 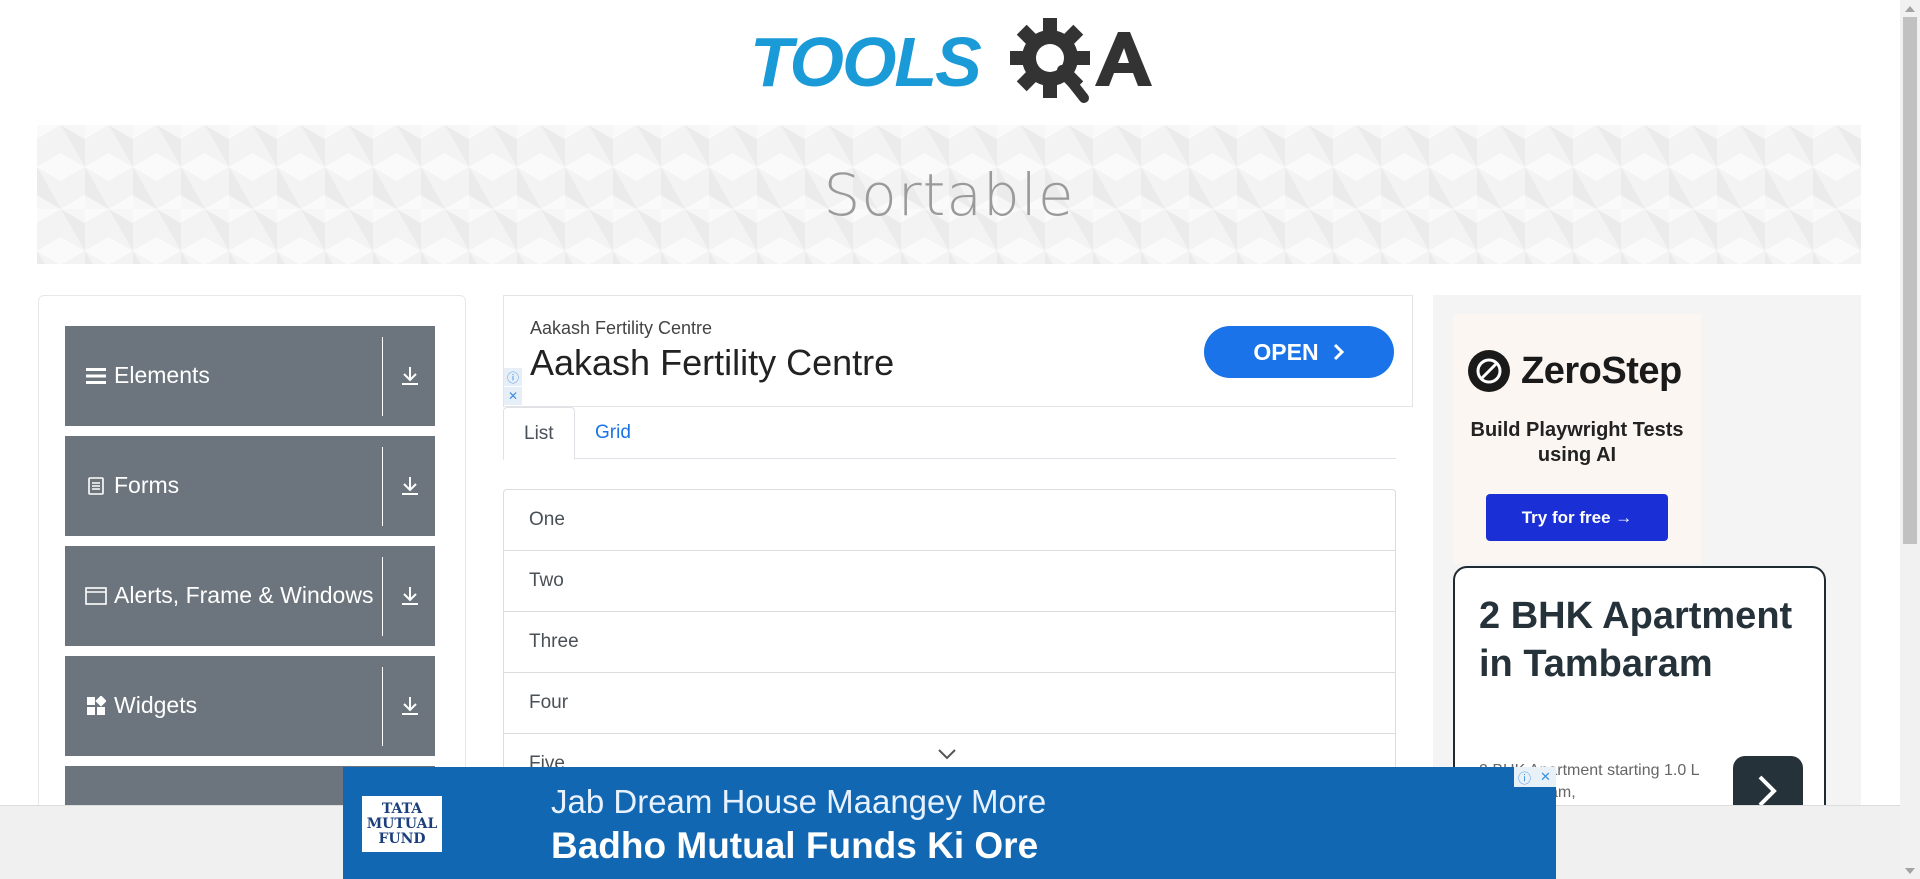 I want to click on list-item: Four, so click(x=949, y=703).